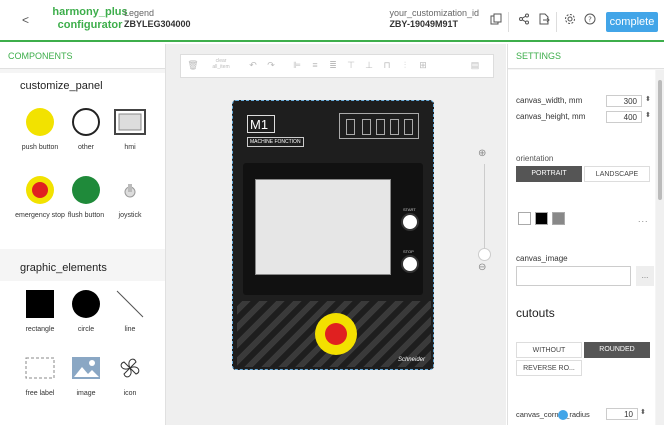 This screenshot has height=425, width=664. What do you see at coordinates (315, 65) in the screenshot?
I see `align-center-icon: ≡` at bounding box center [315, 65].